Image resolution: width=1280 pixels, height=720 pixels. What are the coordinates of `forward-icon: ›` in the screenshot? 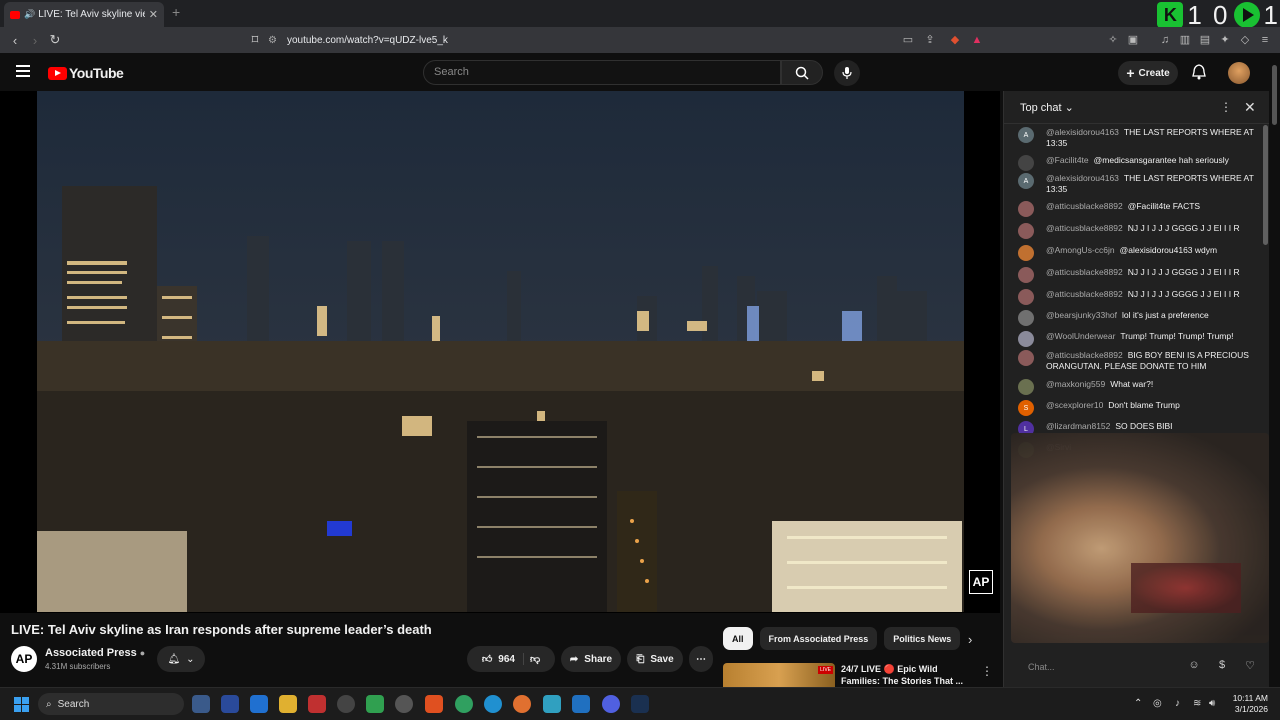 It's located at (35, 40).